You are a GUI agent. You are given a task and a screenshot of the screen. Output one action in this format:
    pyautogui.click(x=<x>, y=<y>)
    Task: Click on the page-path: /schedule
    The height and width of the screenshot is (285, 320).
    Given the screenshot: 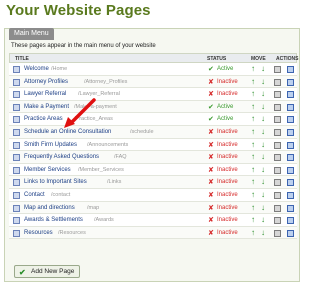 What is the action you would take?
    pyautogui.click(x=142, y=131)
    